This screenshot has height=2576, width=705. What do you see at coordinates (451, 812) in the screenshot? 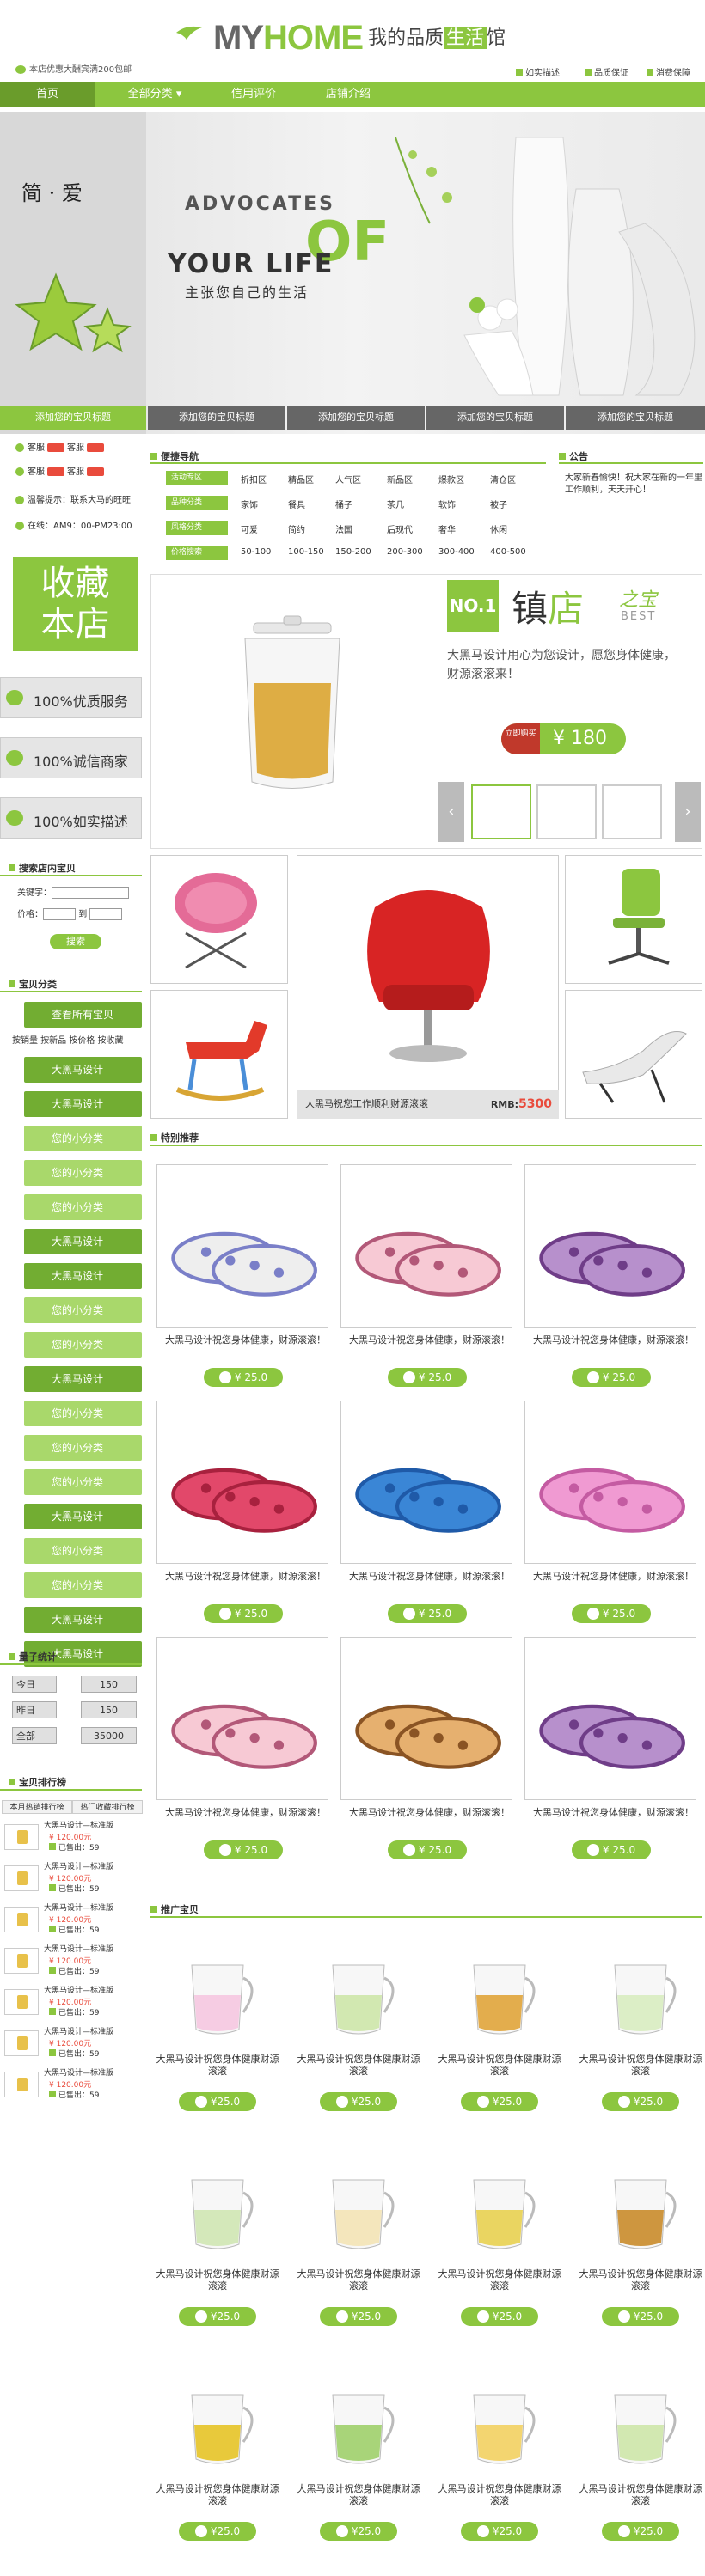
I see `prev-arrow-icon: ‹` at bounding box center [451, 812].